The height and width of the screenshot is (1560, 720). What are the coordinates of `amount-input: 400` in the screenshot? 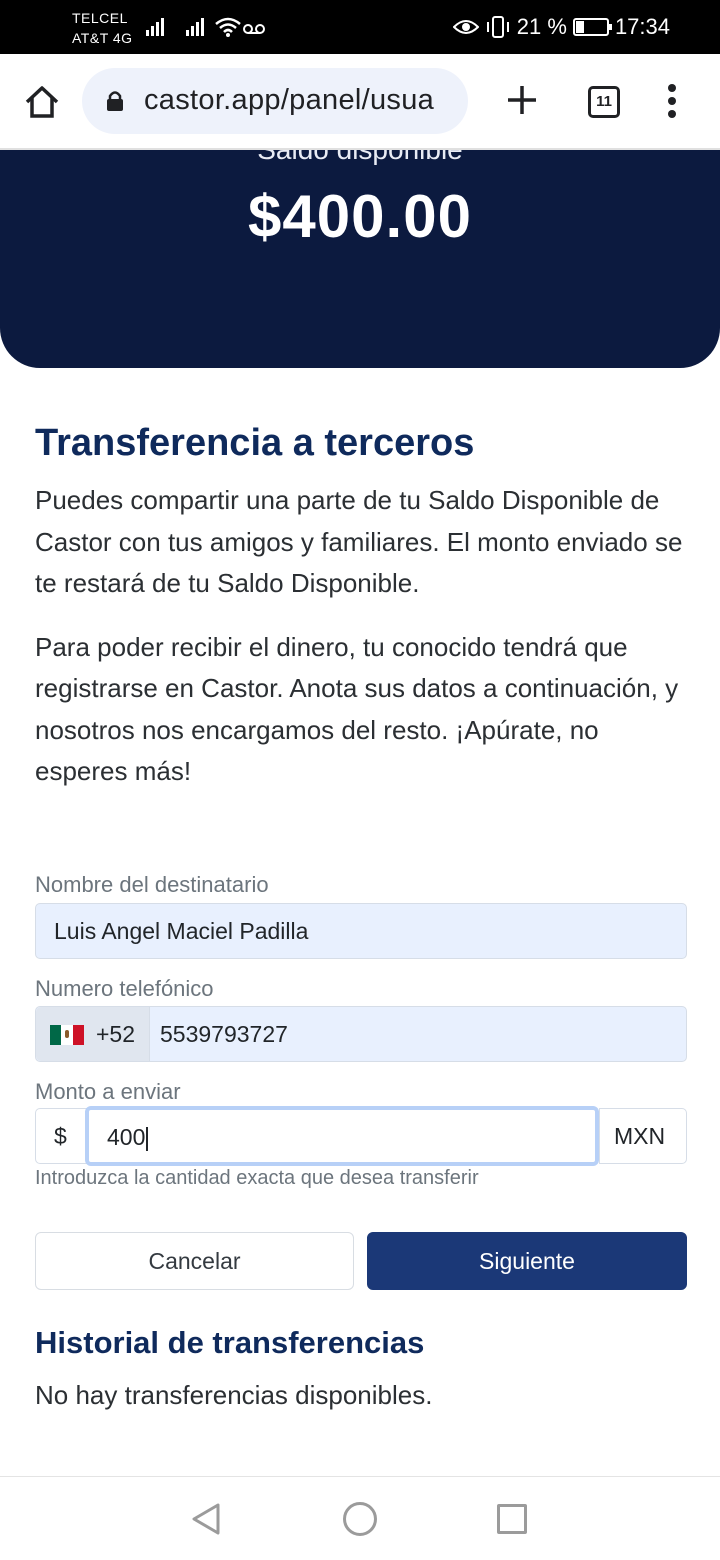 It's located at (342, 1136).